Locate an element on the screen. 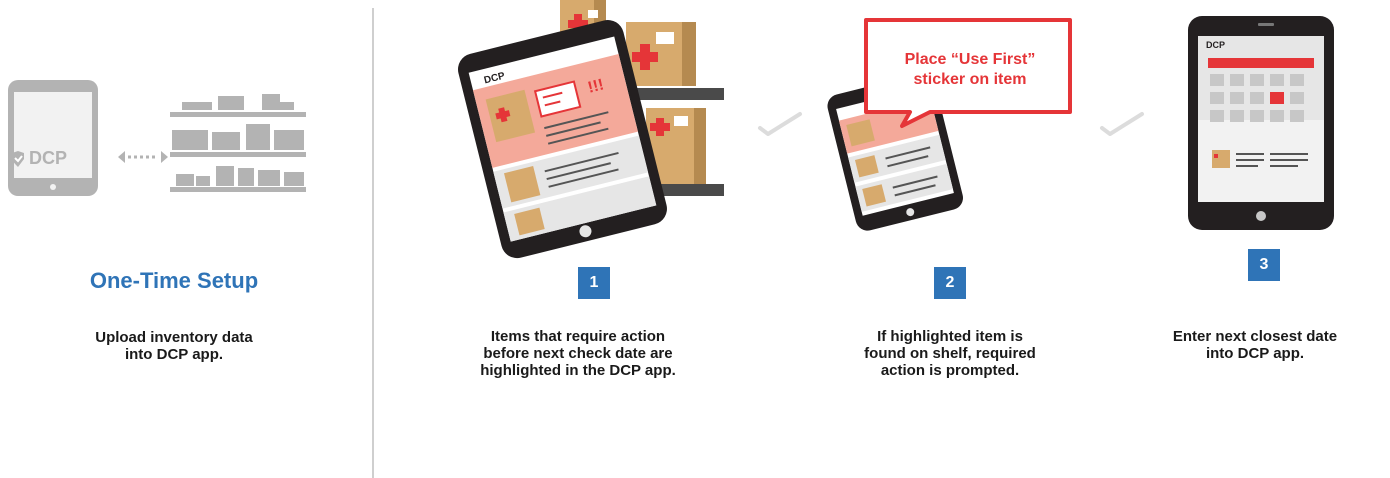  step-caption-line: into DCP app. is located at coordinates (1255, 353).